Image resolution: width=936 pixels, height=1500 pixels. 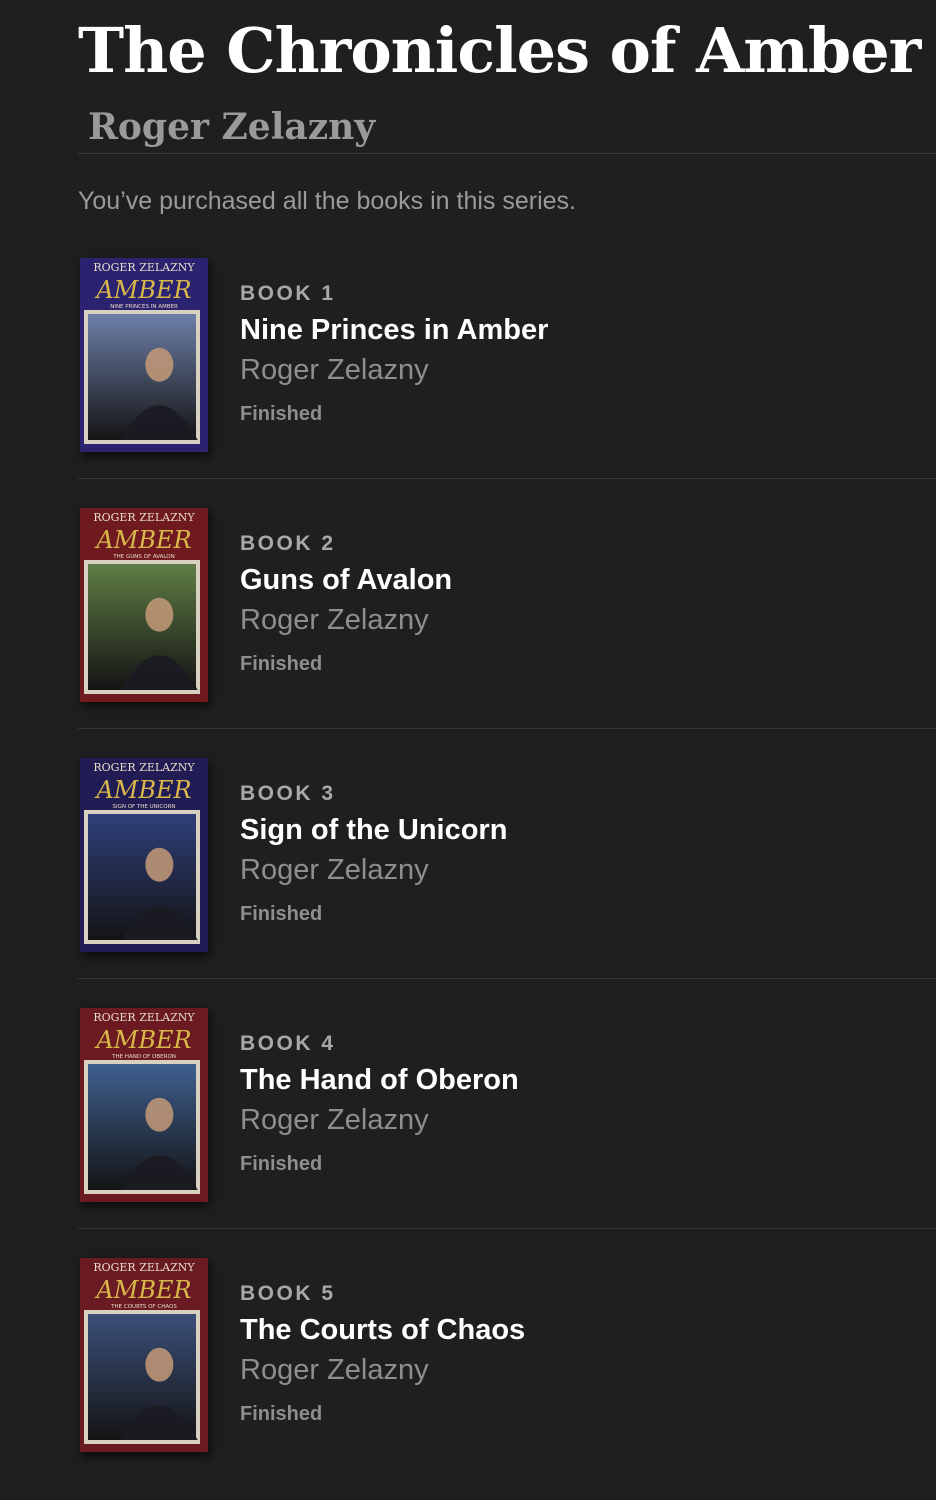 What do you see at coordinates (143, 557) in the screenshot?
I see `cover-book-text: THE GUNS OF AVALON` at bounding box center [143, 557].